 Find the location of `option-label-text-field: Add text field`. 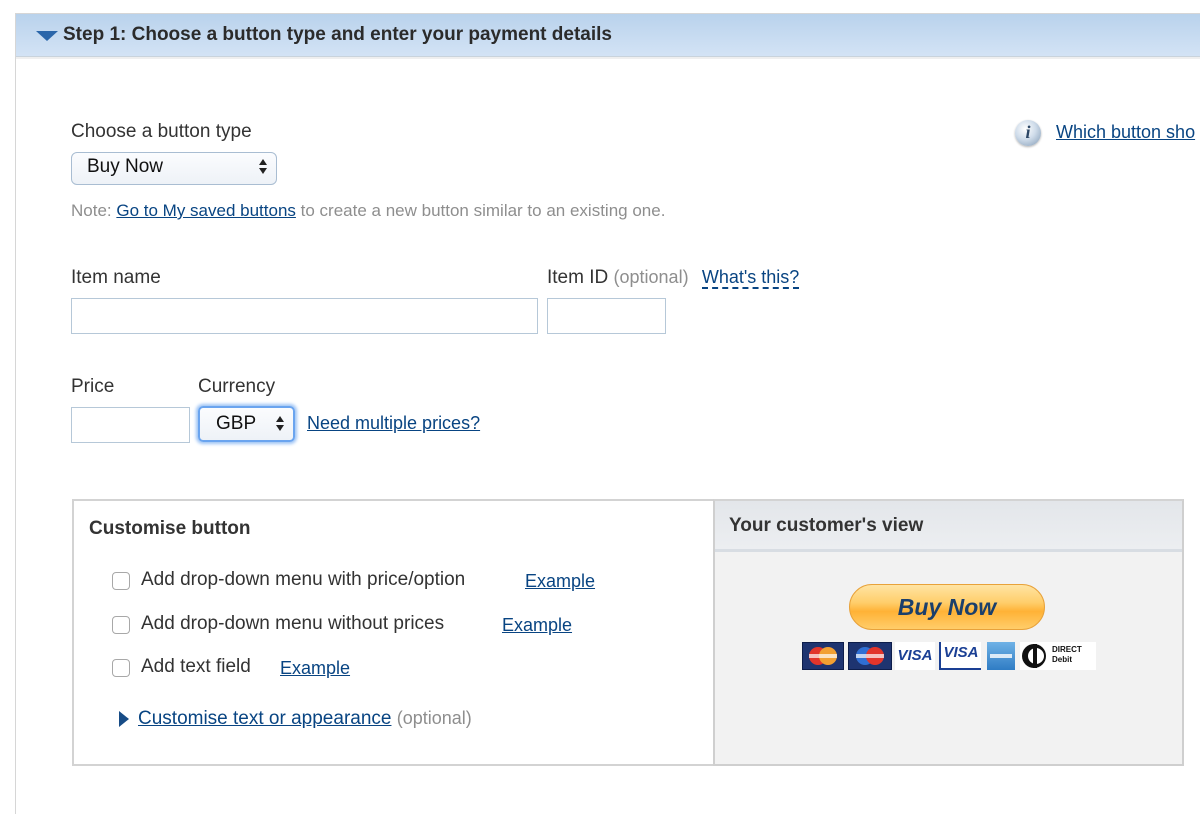

option-label-text-field: Add text field is located at coordinates (196, 666).